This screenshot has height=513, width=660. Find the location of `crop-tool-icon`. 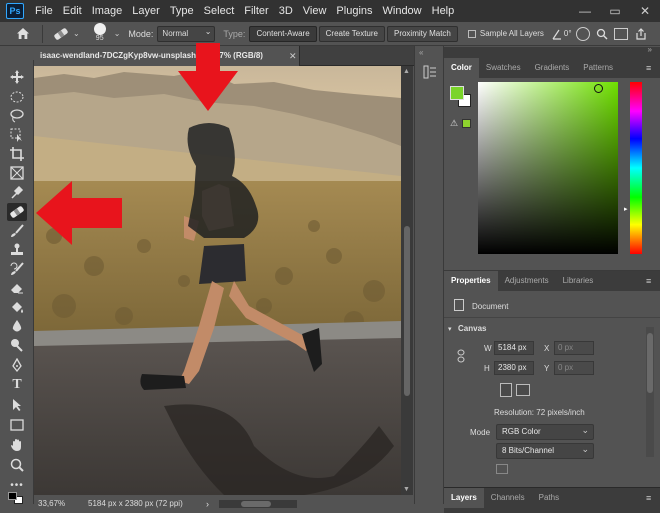

crop-tool-icon is located at coordinates (17, 154).